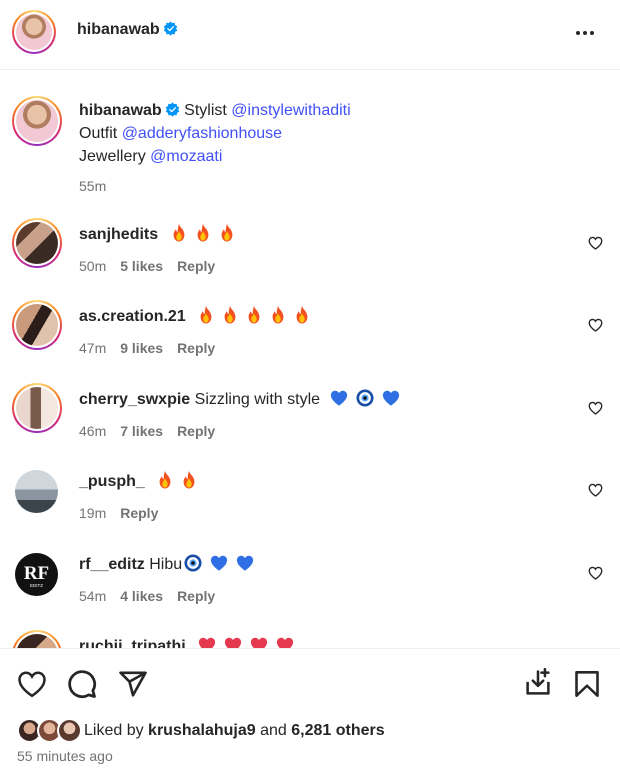 This screenshot has height=777, width=620. Describe the element at coordinates (65, 756) in the screenshot. I see `post-time: 55 minutes ago` at that location.